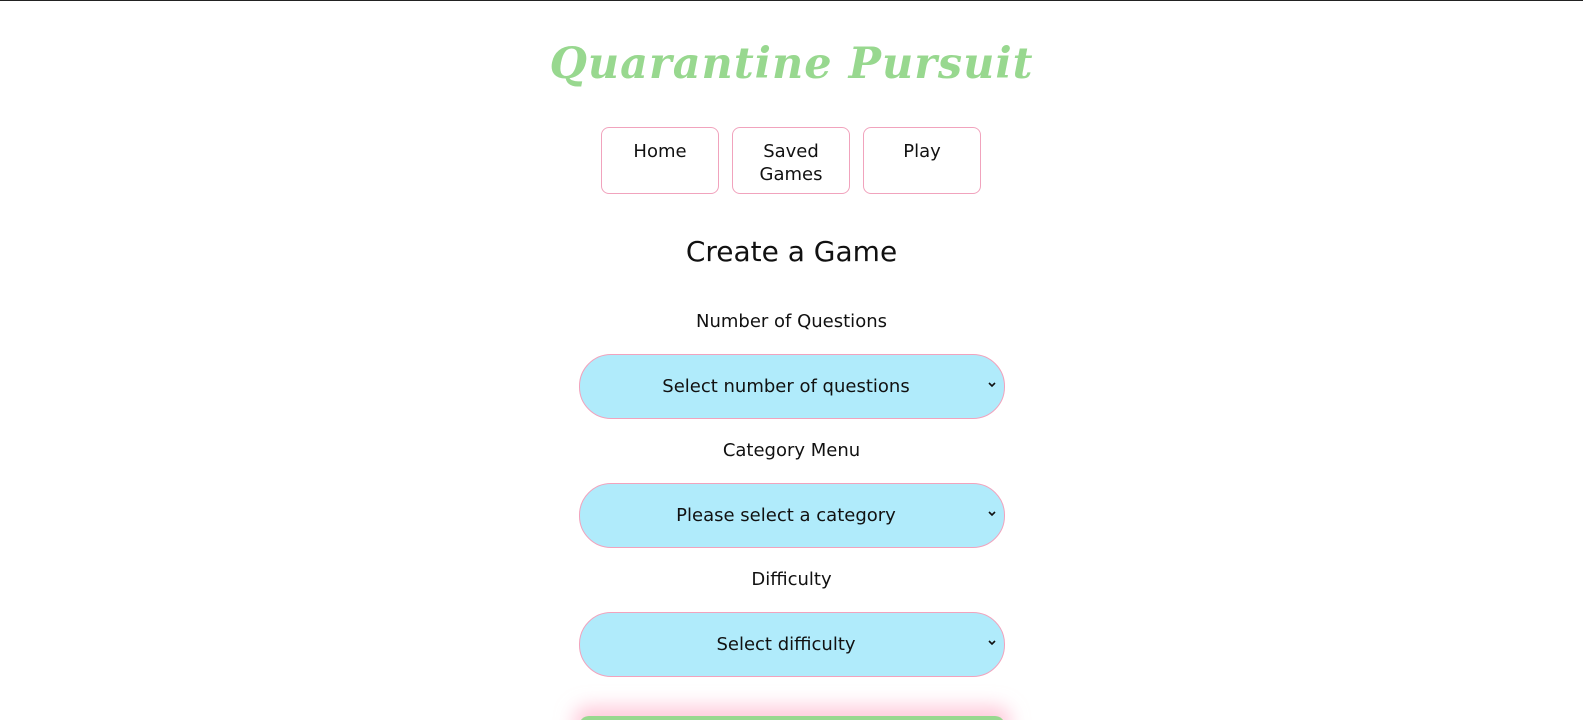 This screenshot has width=1583, height=720. I want to click on difficulty-select: Select difficulty, so click(792, 644).